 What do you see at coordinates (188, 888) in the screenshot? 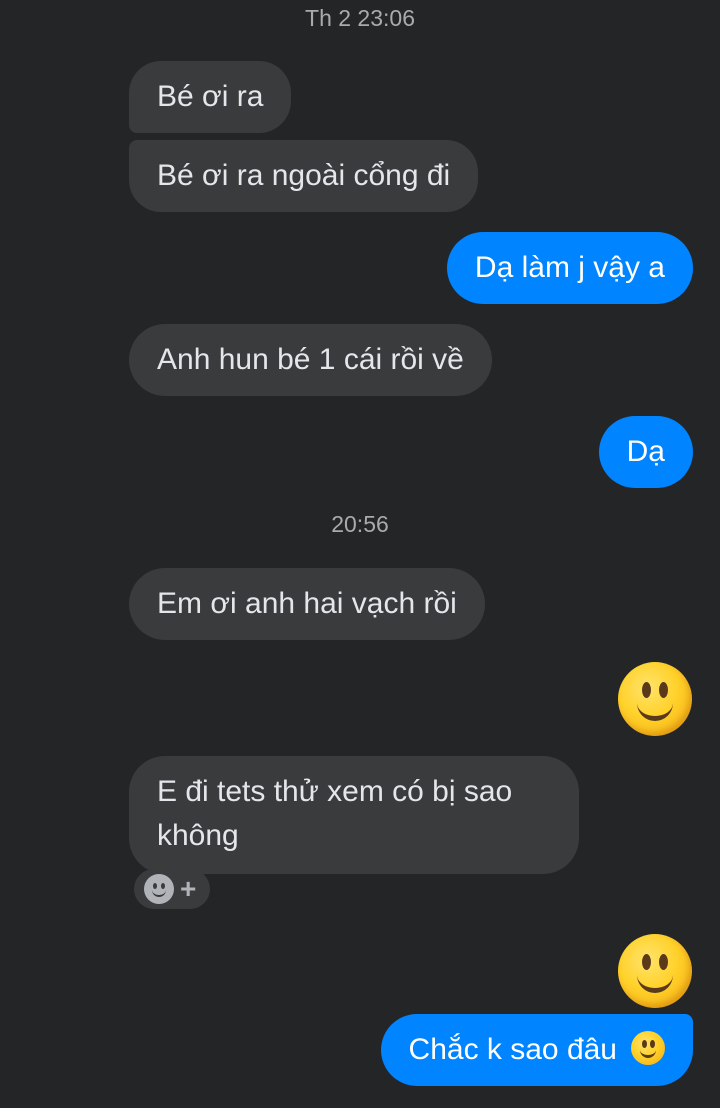
I see `plus-icon: +` at bounding box center [188, 888].